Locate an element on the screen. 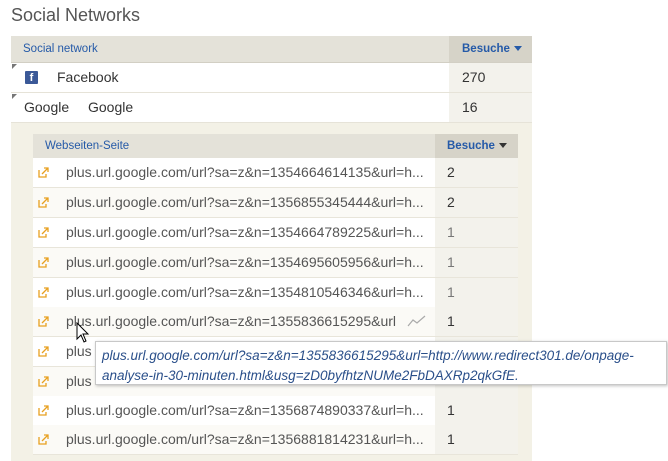  social-table-header: Social network Besuche is located at coordinates (271, 49).